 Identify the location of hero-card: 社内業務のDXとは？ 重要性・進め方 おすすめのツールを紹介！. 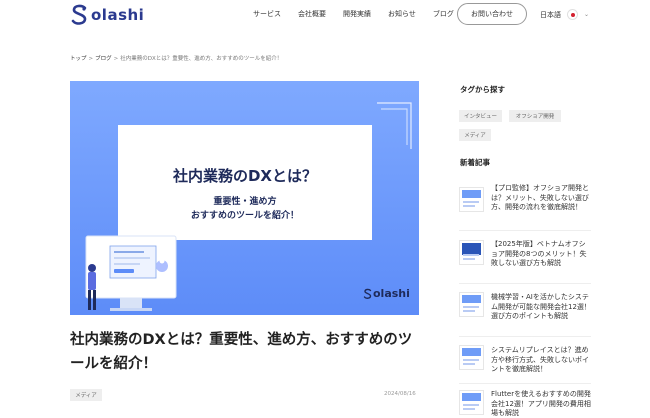
(245, 182).